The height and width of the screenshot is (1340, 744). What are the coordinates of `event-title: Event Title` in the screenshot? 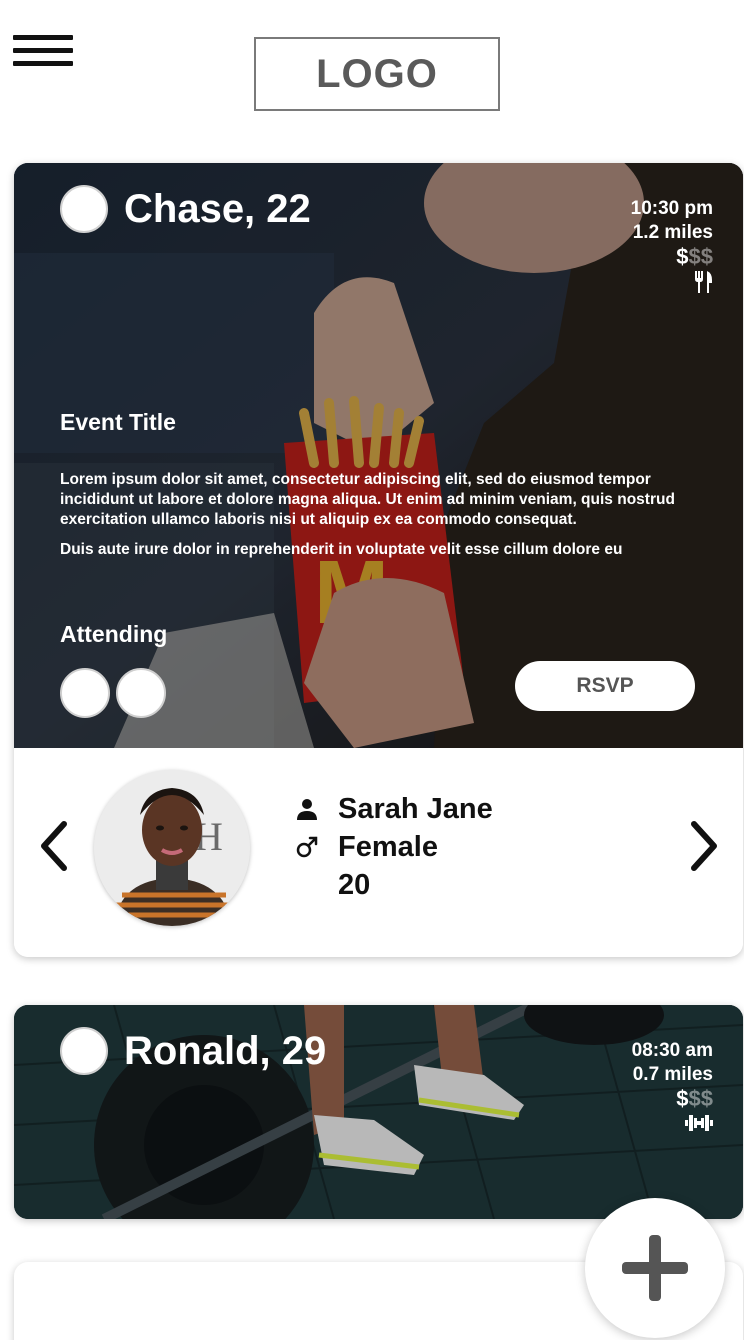 It's located at (118, 422).